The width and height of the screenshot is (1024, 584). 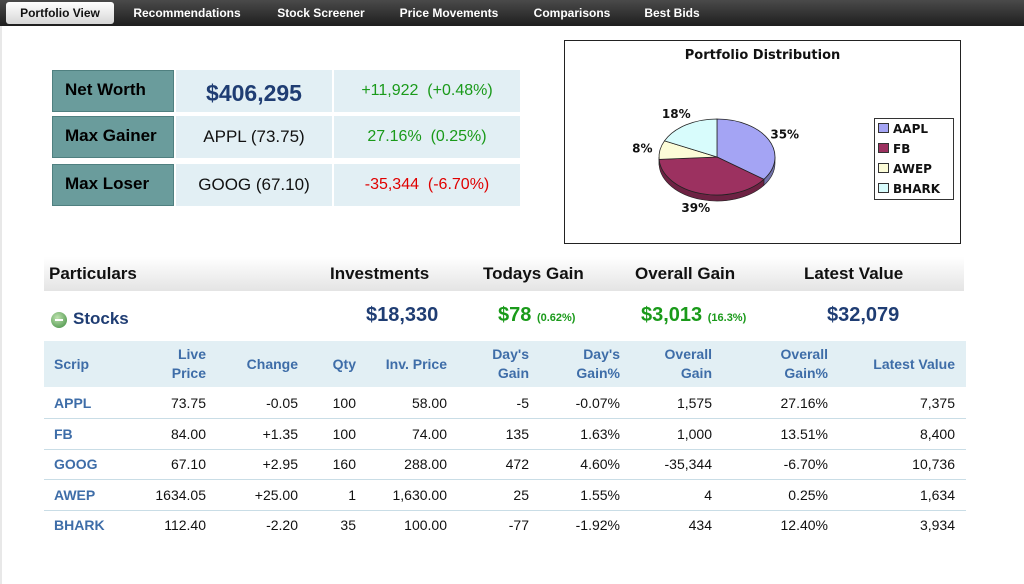 I want to click on legend-item-aapl: AAPL, so click(x=903, y=129).